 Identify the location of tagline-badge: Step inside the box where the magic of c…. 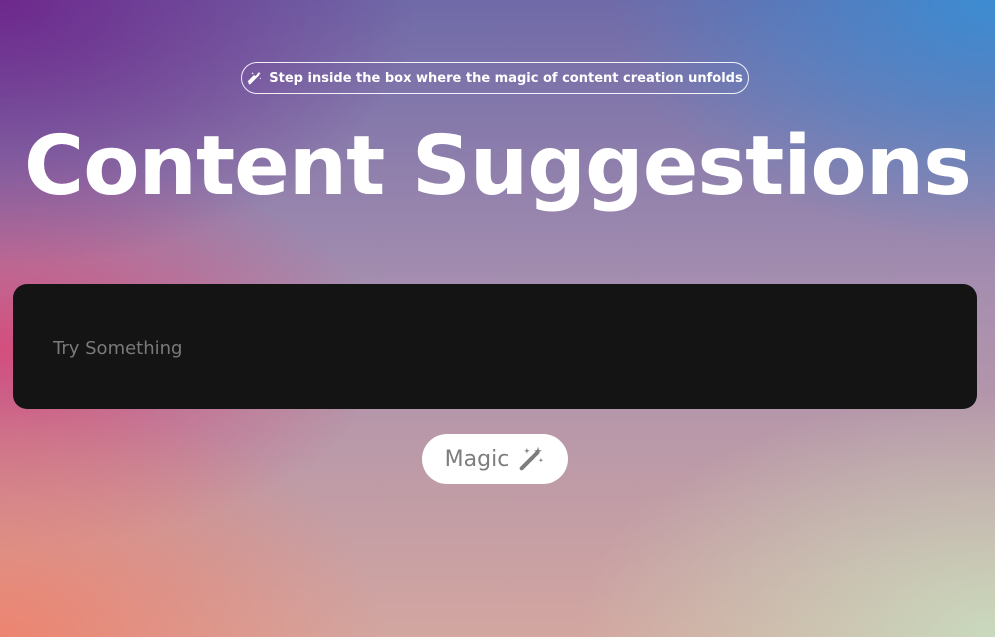
(495, 78).